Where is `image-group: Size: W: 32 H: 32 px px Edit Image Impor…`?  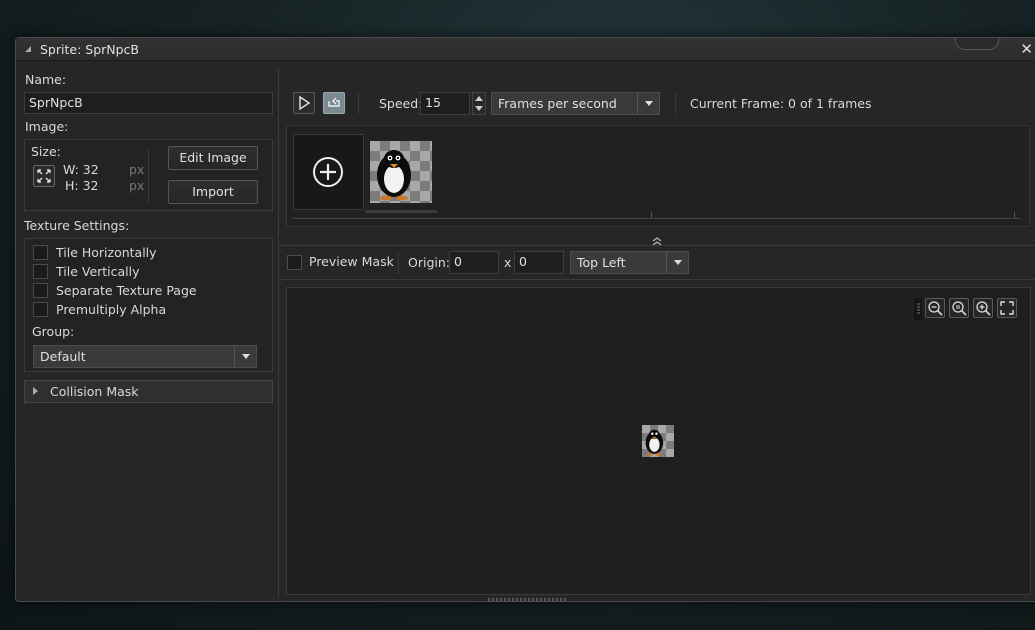
image-group: Size: W: 32 H: 32 px px Edit Image Impor… is located at coordinates (148, 175).